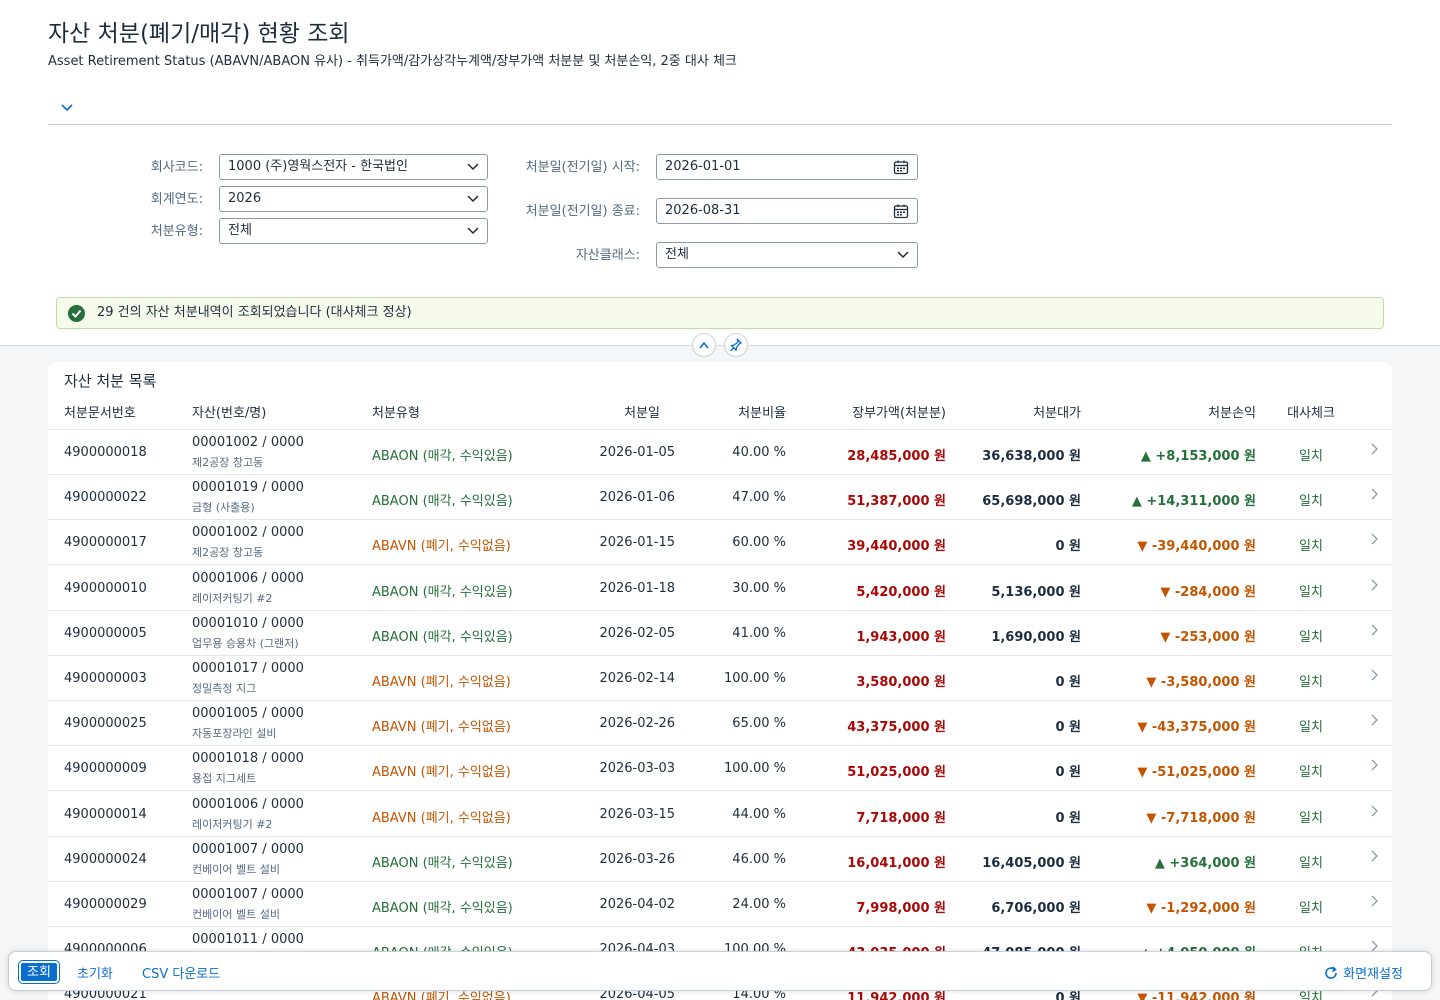 The width and height of the screenshot is (1440, 1000). I want to click on profit-loss: ▼ -1,292,000 원, so click(1201, 908).